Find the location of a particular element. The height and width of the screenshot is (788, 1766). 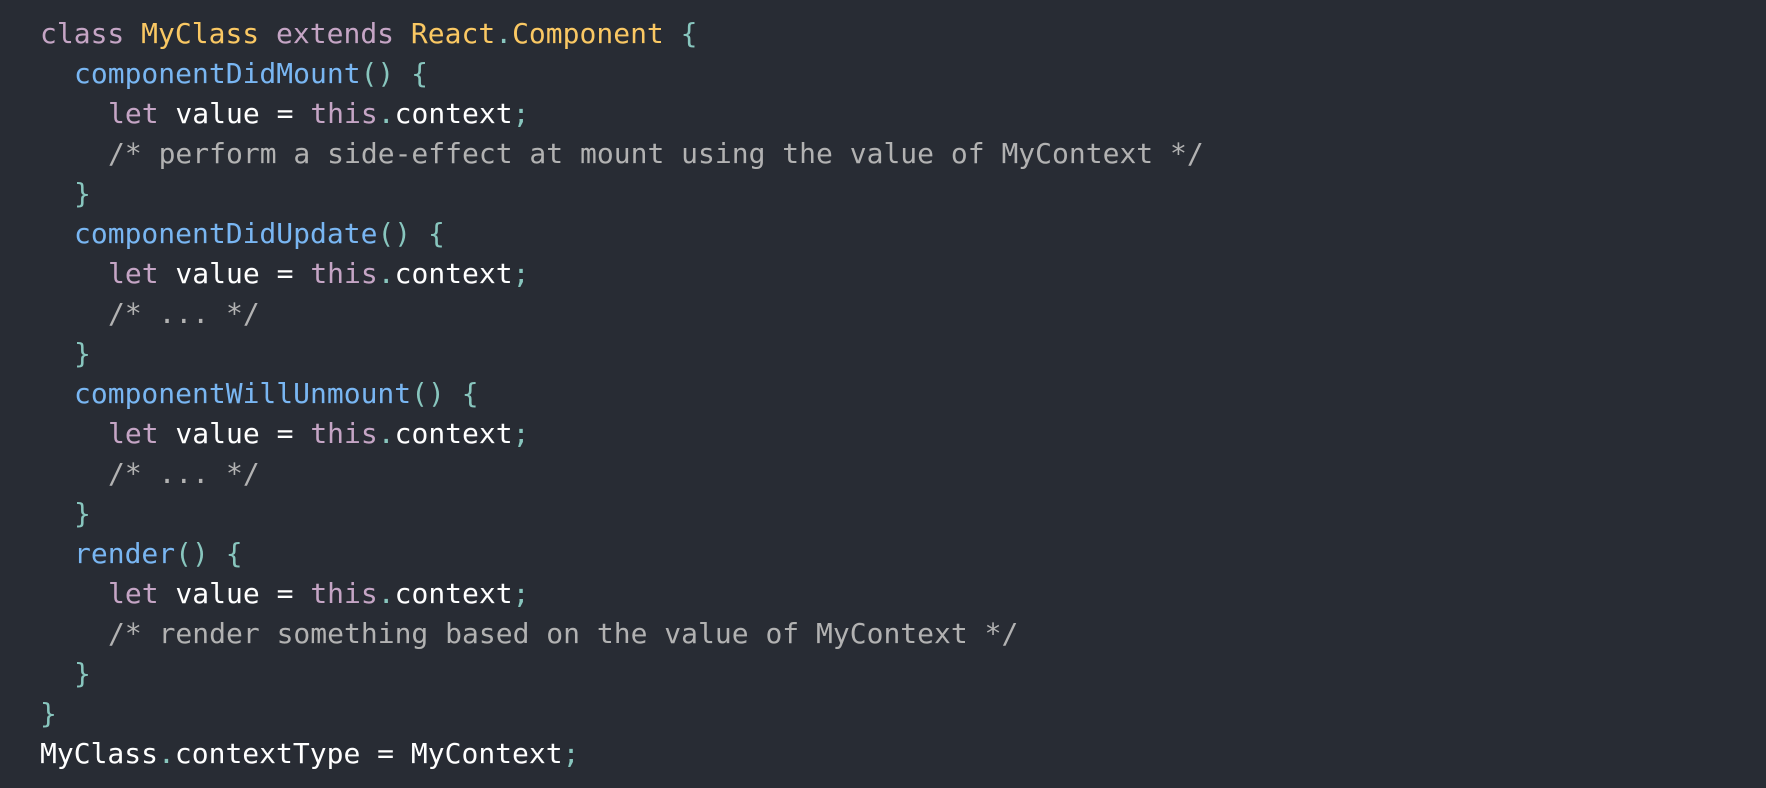

code-token-cls: React is located at coordinates (453, 33).